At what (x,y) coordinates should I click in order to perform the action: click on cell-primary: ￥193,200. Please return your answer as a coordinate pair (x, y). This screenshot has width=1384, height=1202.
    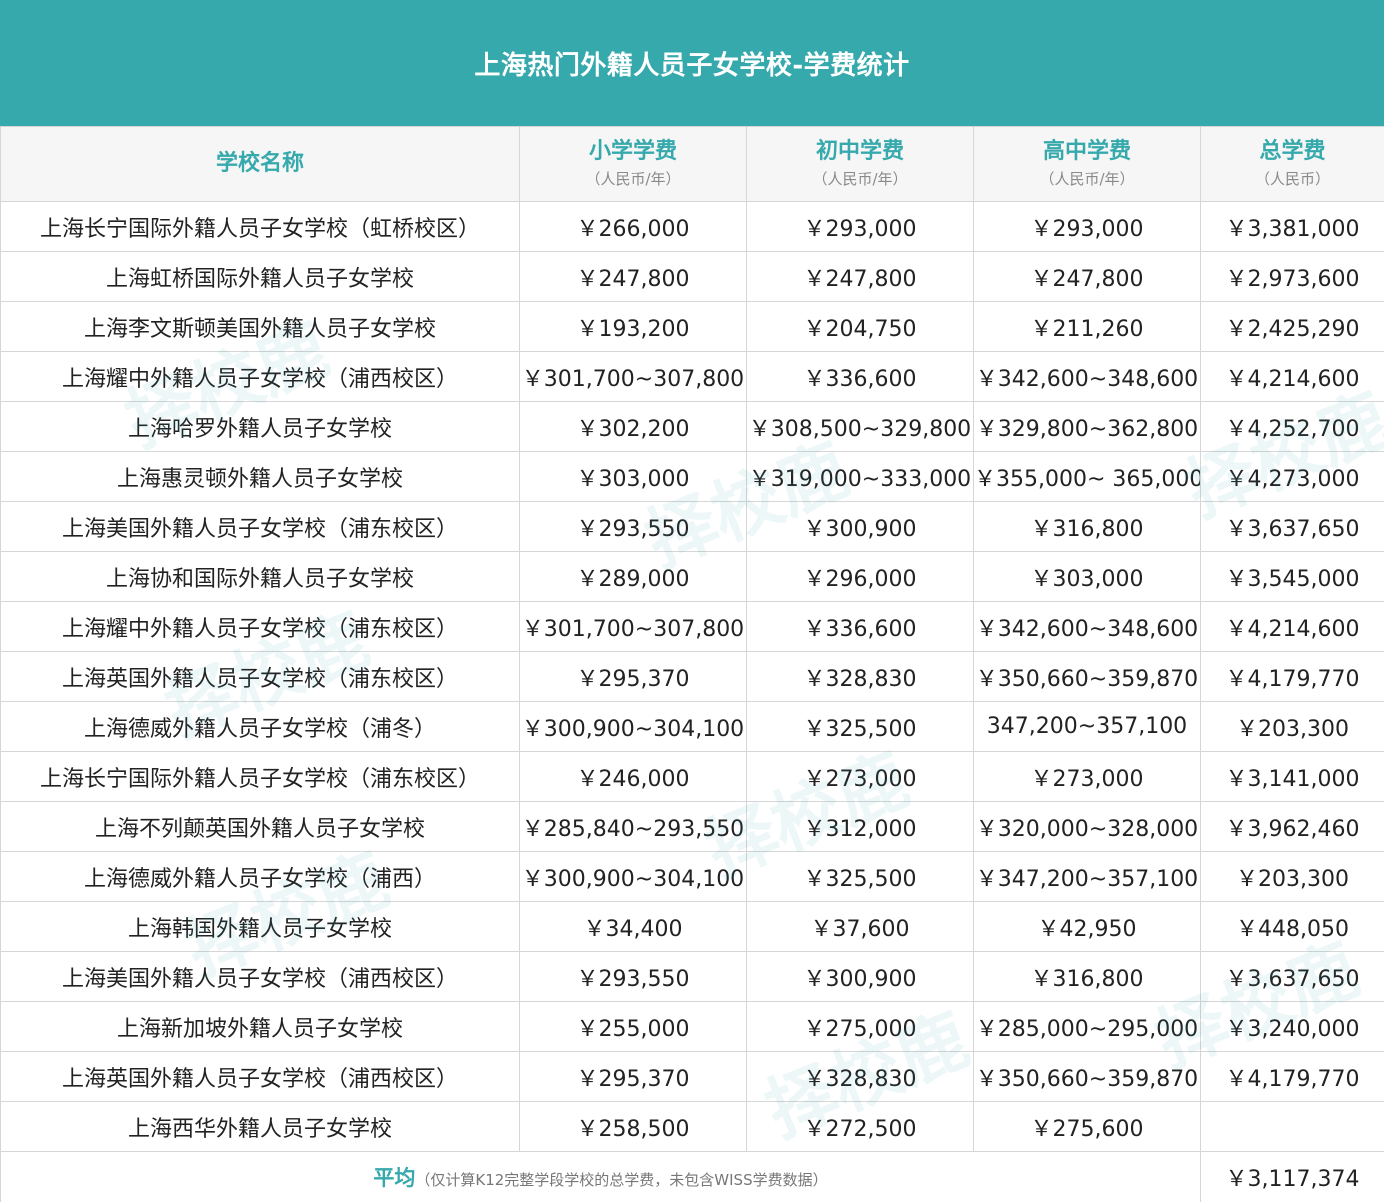
    Looking at the image, I should click on (633, 326).